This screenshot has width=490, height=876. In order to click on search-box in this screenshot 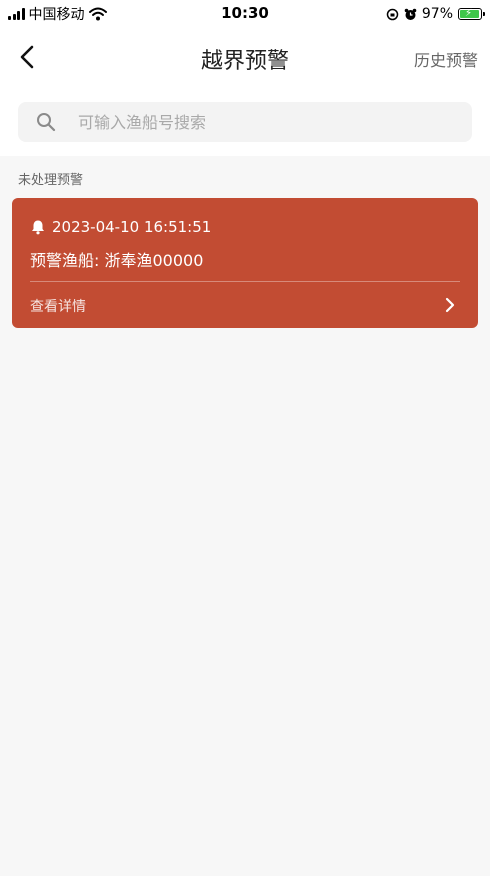, I will do `click(245, 122)`.